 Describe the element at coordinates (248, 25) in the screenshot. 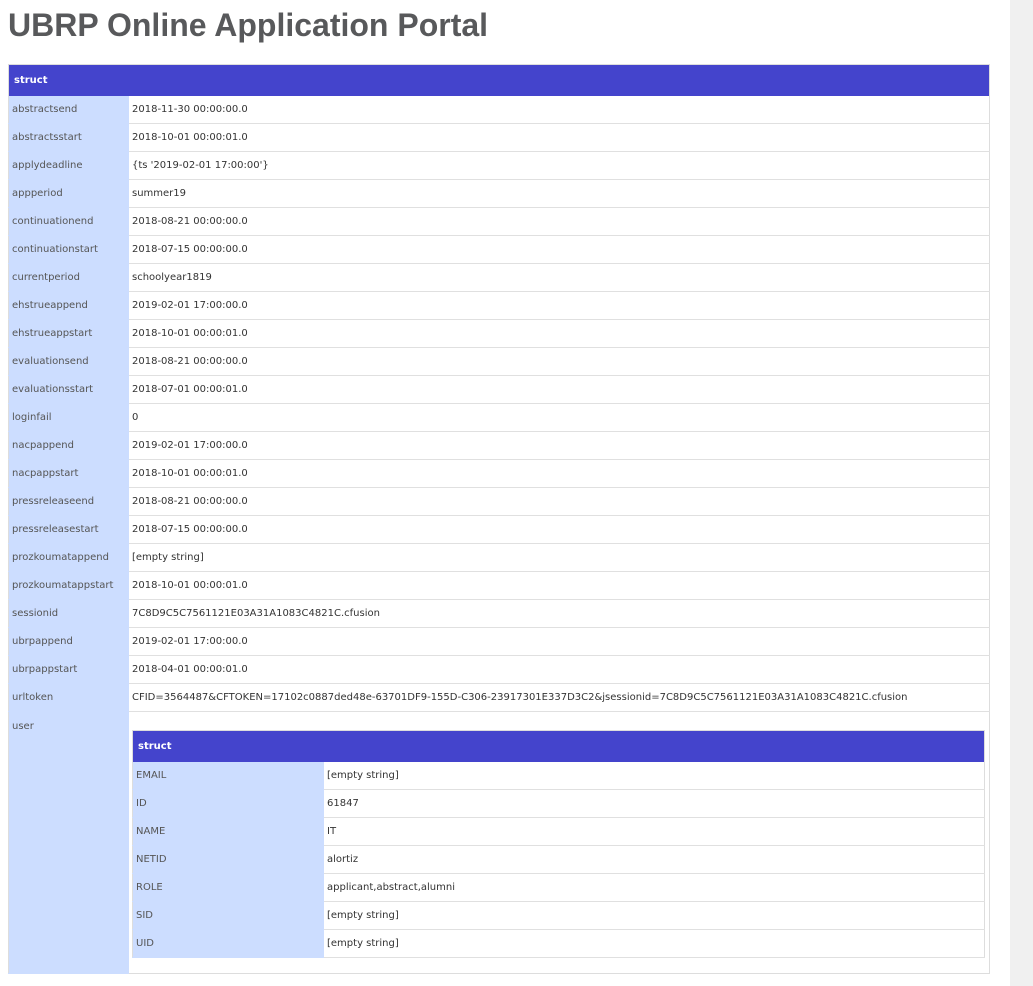

I see `page-title: UBRP Online Application Portal` at that location.